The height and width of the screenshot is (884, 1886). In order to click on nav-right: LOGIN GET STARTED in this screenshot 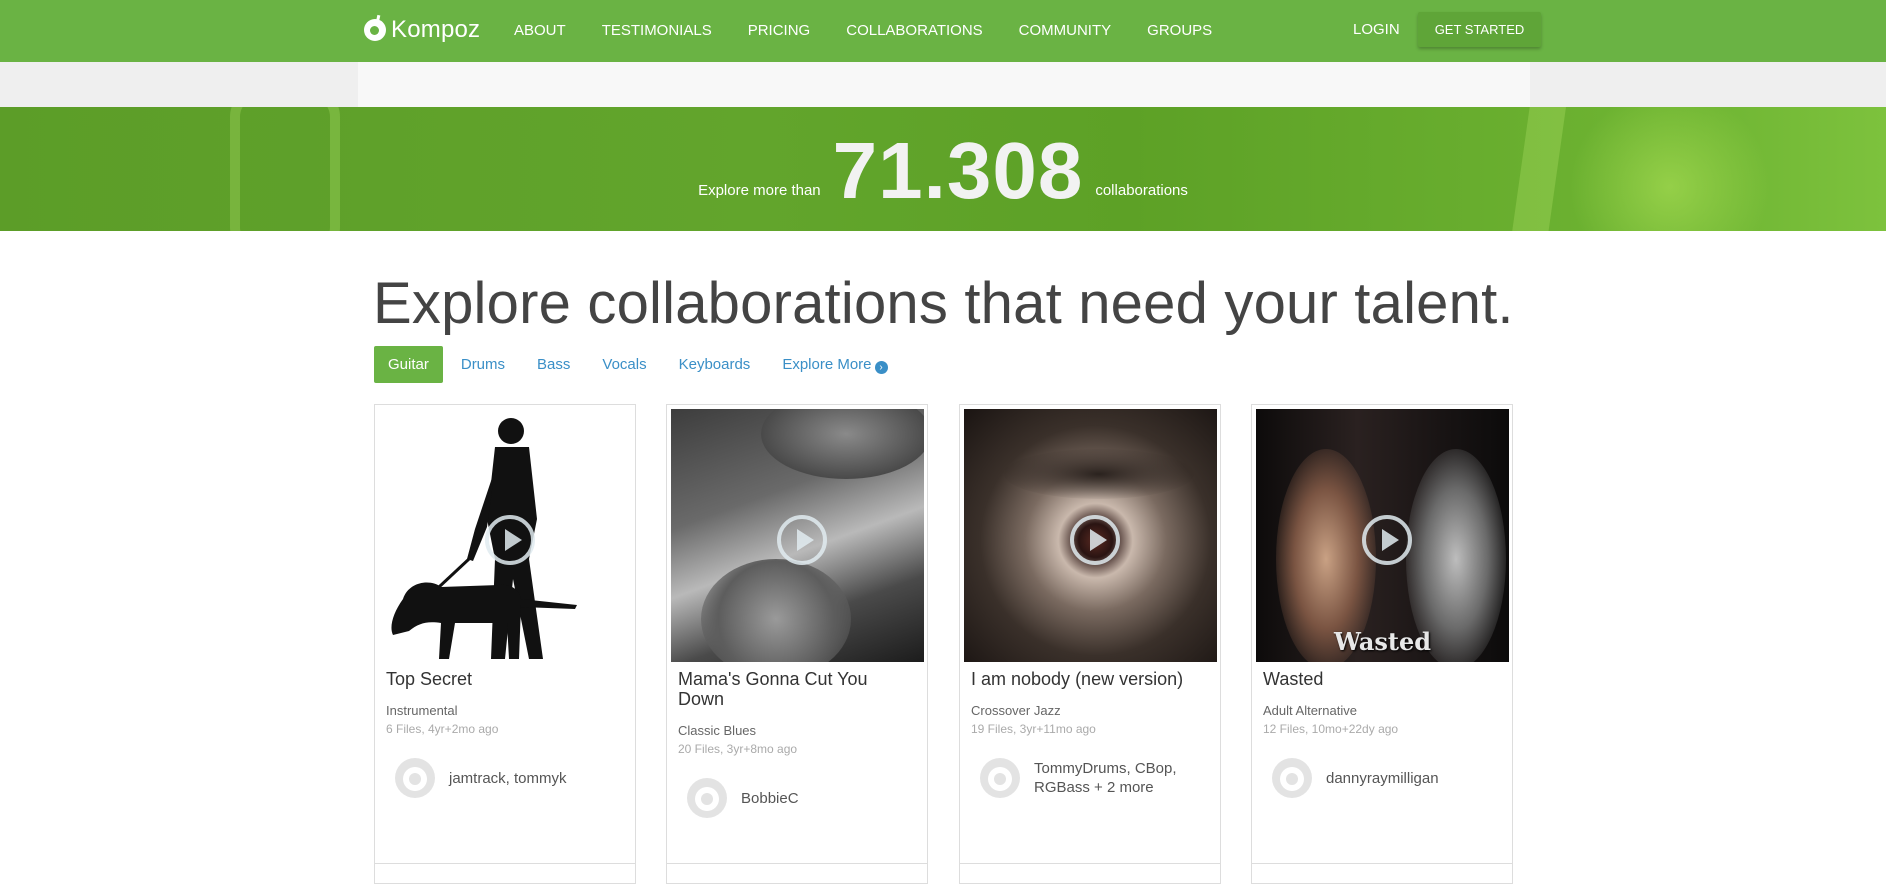, I will do `click(1447, 29)`.